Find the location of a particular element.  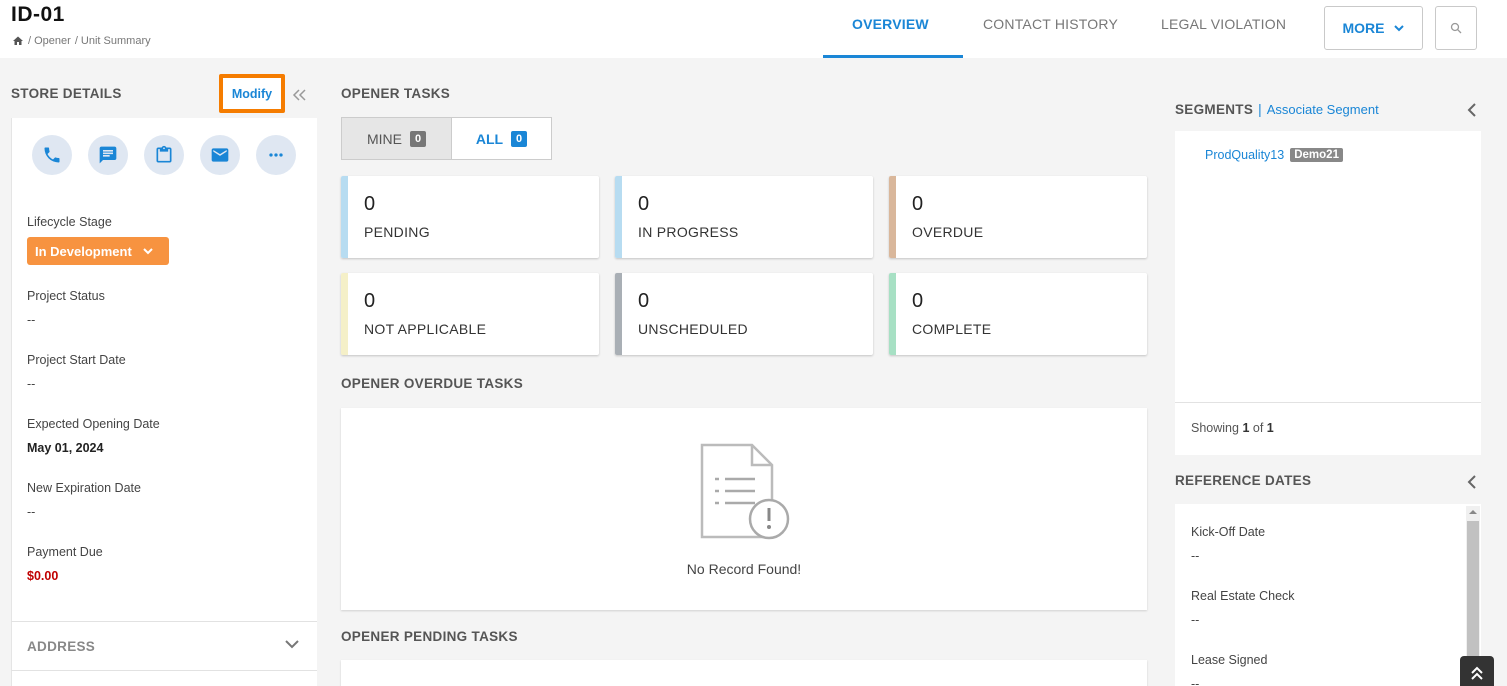

stat-label: UNSCHEDULED is located at coordinates (693, 329).